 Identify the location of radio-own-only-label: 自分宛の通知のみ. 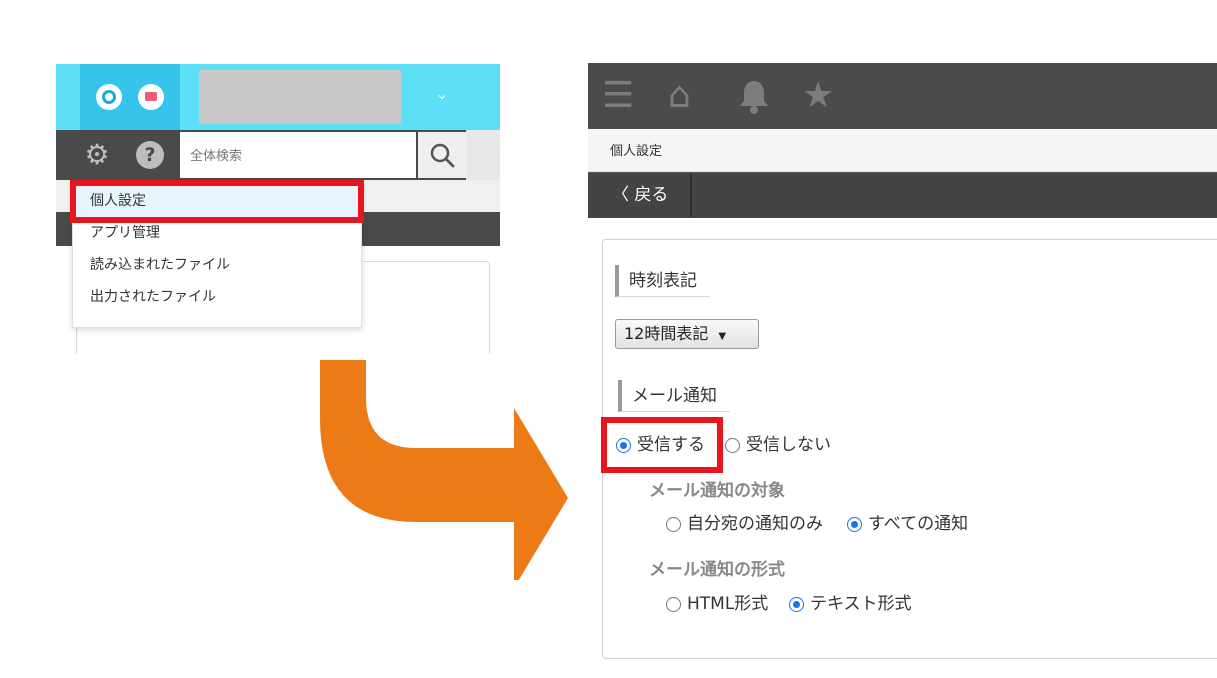
(755, 524).